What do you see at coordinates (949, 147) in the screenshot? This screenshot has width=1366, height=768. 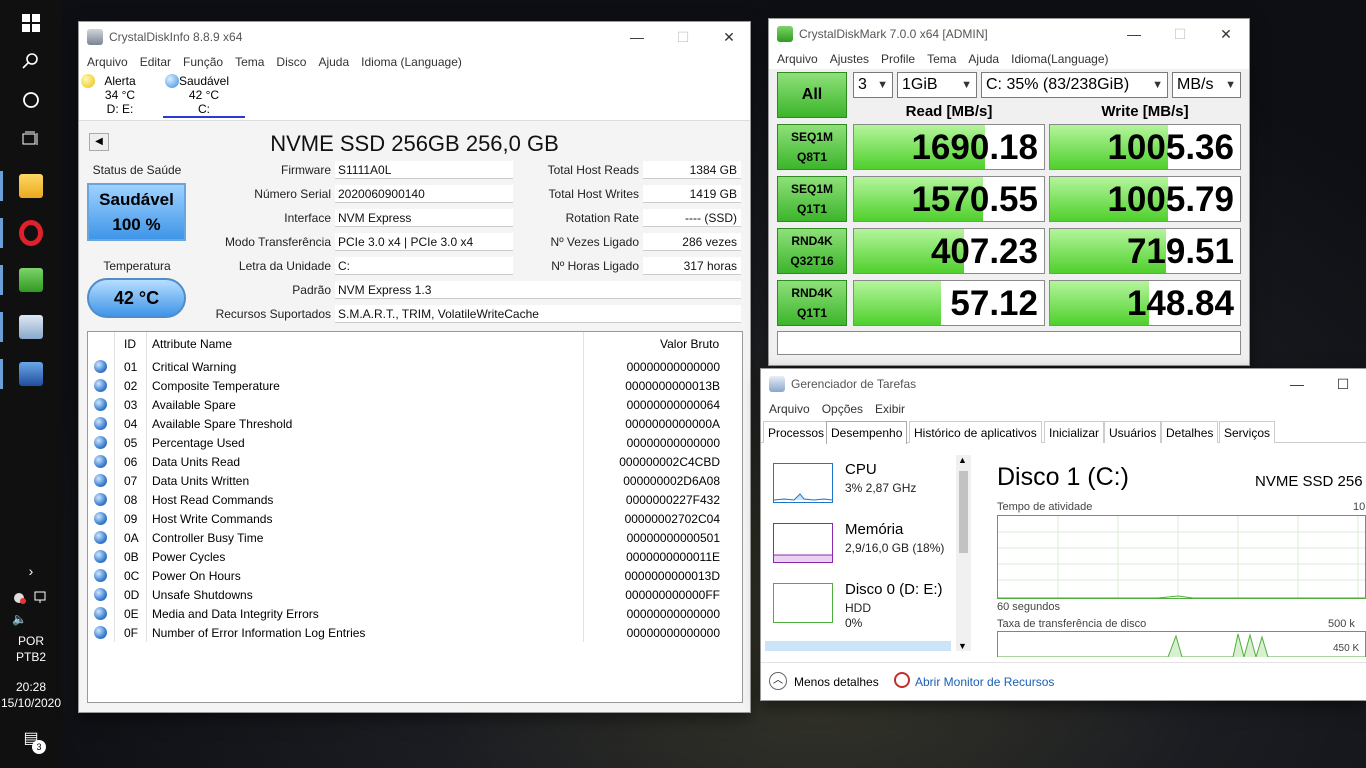 I see `read-result: 1690.18` at bounding box center [949, 147].